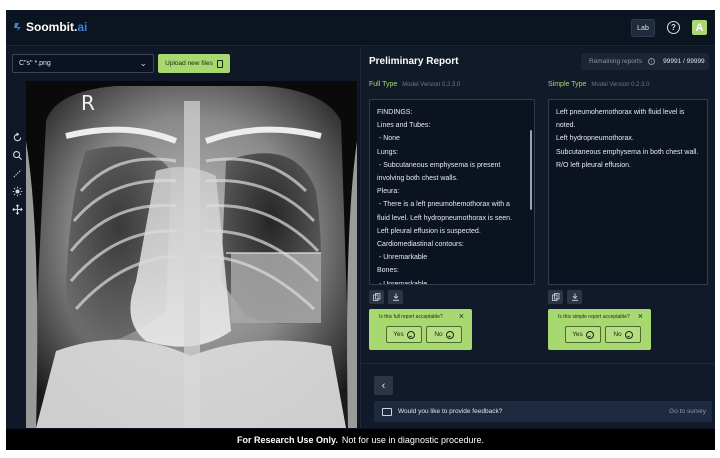  What do you see at coordinates (566, 126) in the screenshot?
I see `report-line: noted.` at bounding box center [566, 126].